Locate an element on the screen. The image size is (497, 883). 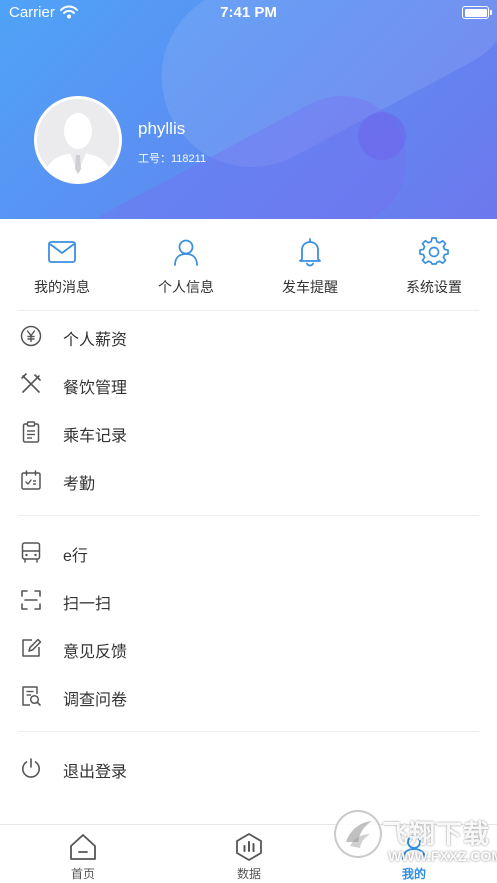
profile-name: phyllis is located at coordinates (162, 128).